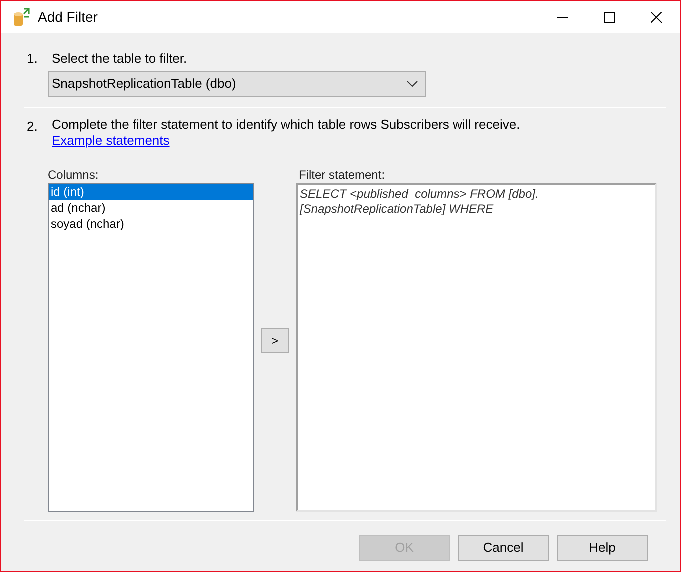 The width and height of the screenshot is (681, 572). Describe the element at coordinates (609, 17) in the screenshot. I see `maximize-icon` at that location.